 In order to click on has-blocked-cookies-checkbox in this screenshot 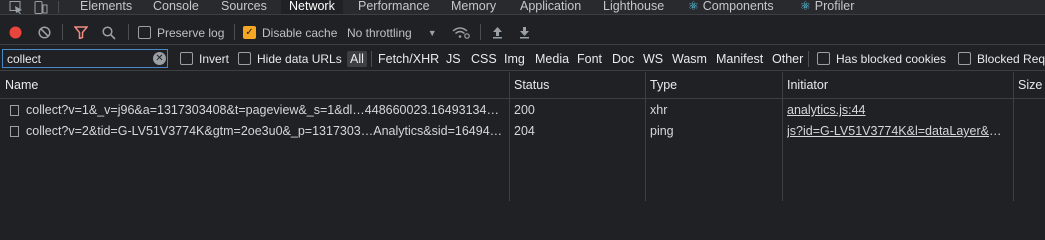, I will do `click(823, 58)`.